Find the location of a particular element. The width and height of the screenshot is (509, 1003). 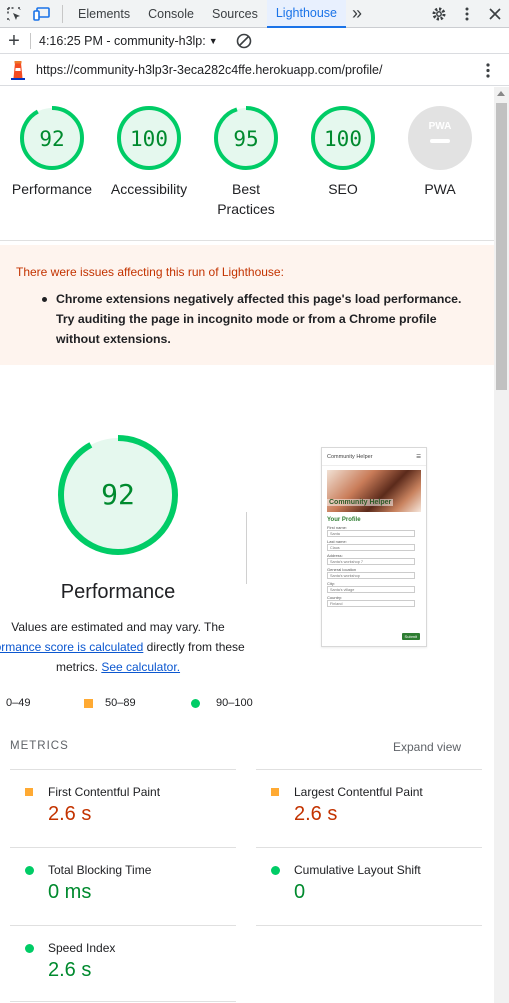

more-tabs-icon: » is located at coordinates (357, 14).